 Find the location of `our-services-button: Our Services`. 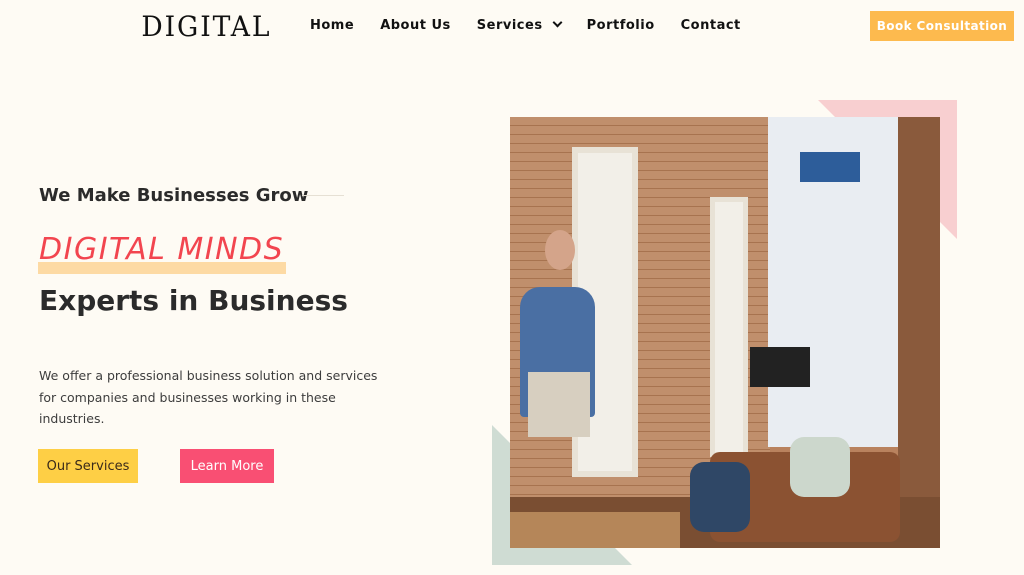

our-services-button: Our Services is located at coordinates (88, 466).